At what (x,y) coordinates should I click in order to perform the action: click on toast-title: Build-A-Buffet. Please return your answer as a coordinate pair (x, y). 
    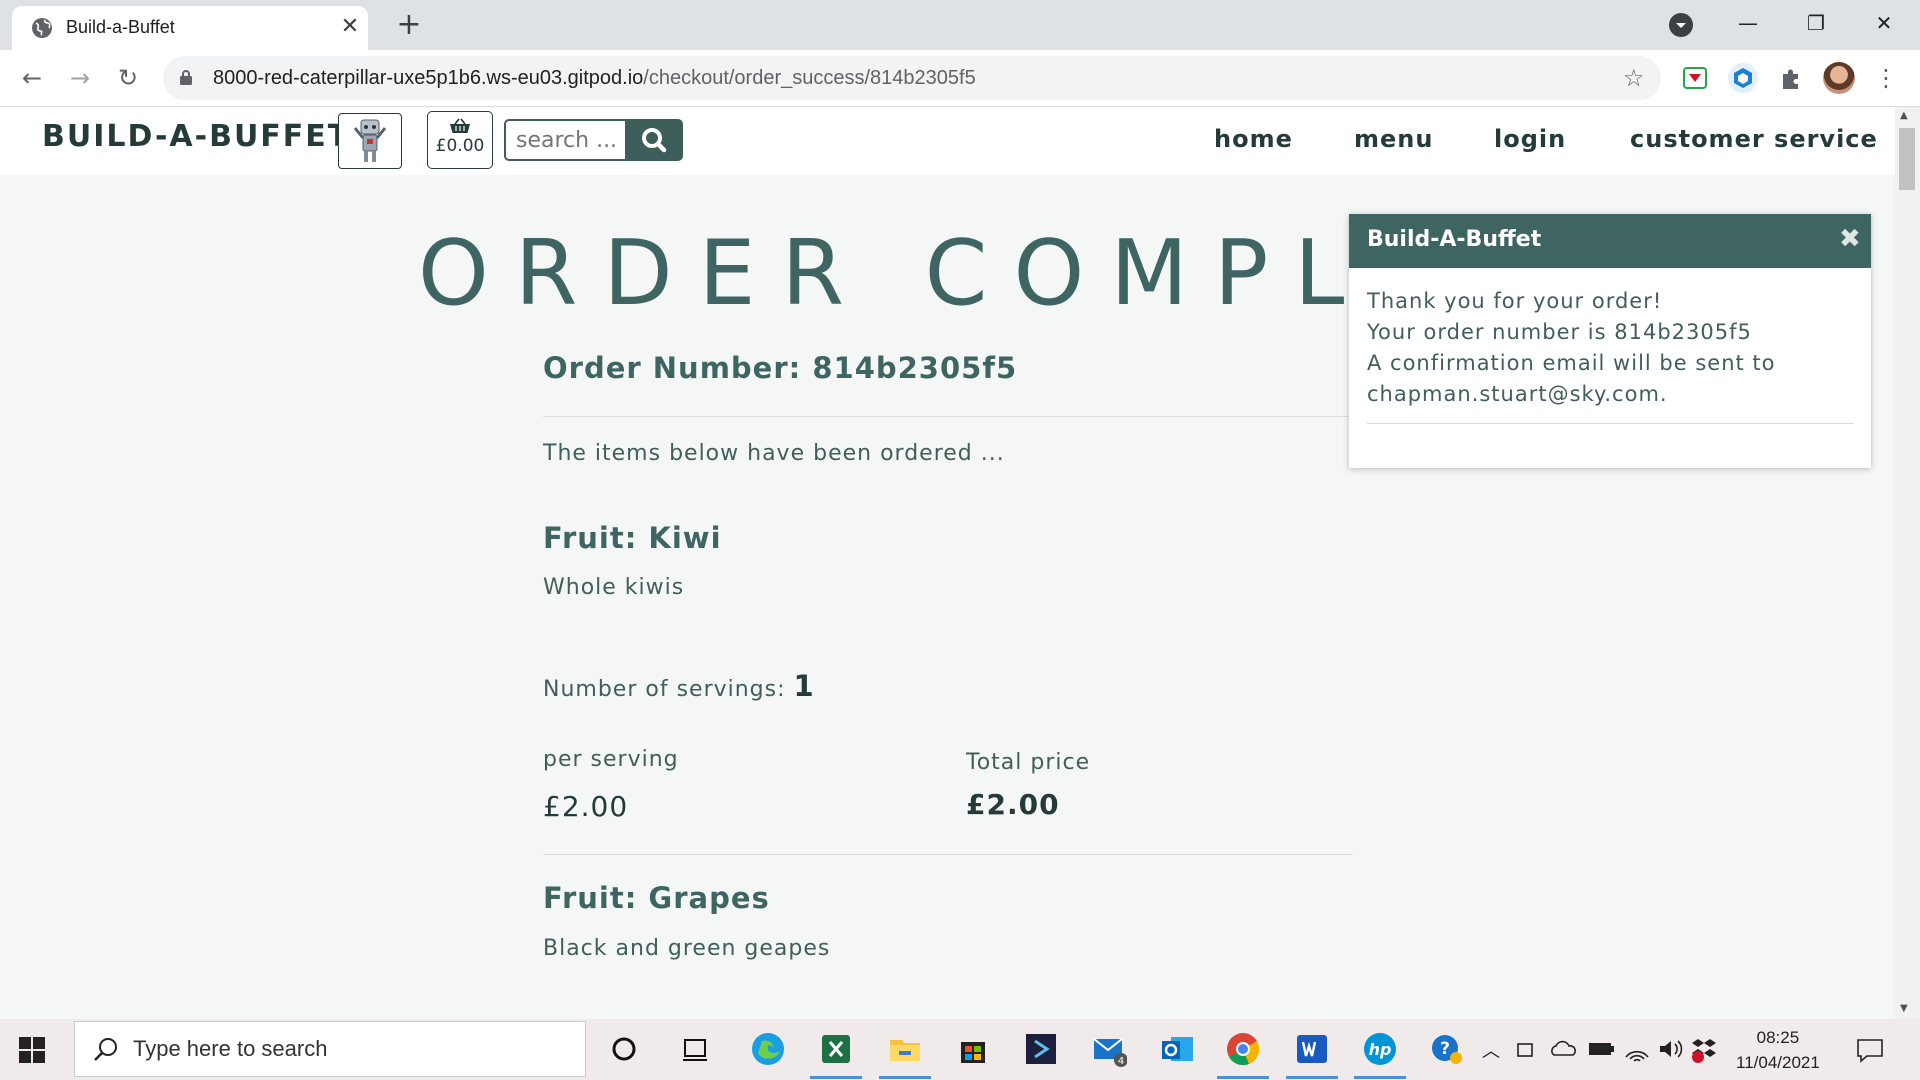
    Looking at the image, I should click on (1454, 239).